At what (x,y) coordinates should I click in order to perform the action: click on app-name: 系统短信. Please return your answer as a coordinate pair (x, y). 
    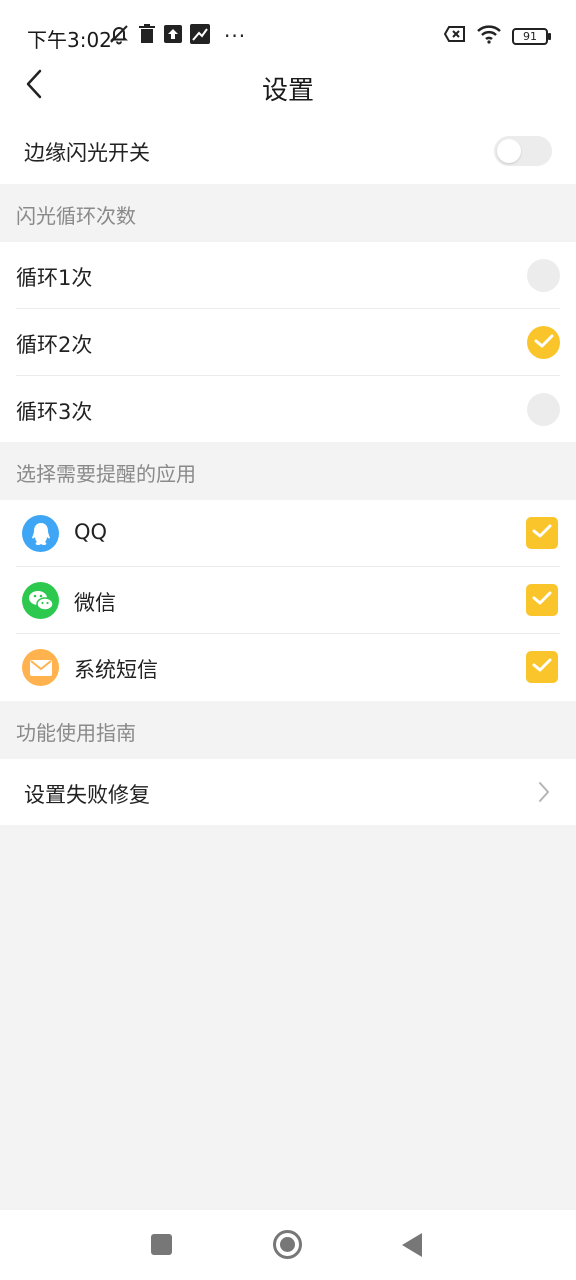
    Looking at the image, I should click on (116, 670).